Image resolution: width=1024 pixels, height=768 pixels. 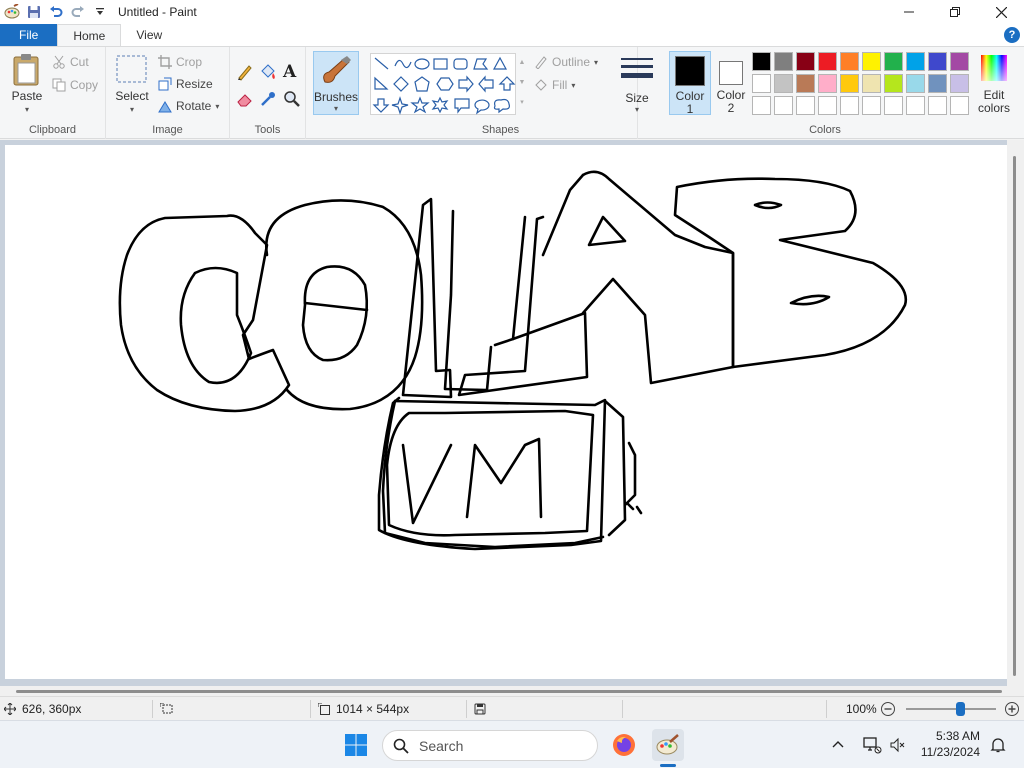 I want to click on triangle-shape-icon, so click(x=500, y=63).